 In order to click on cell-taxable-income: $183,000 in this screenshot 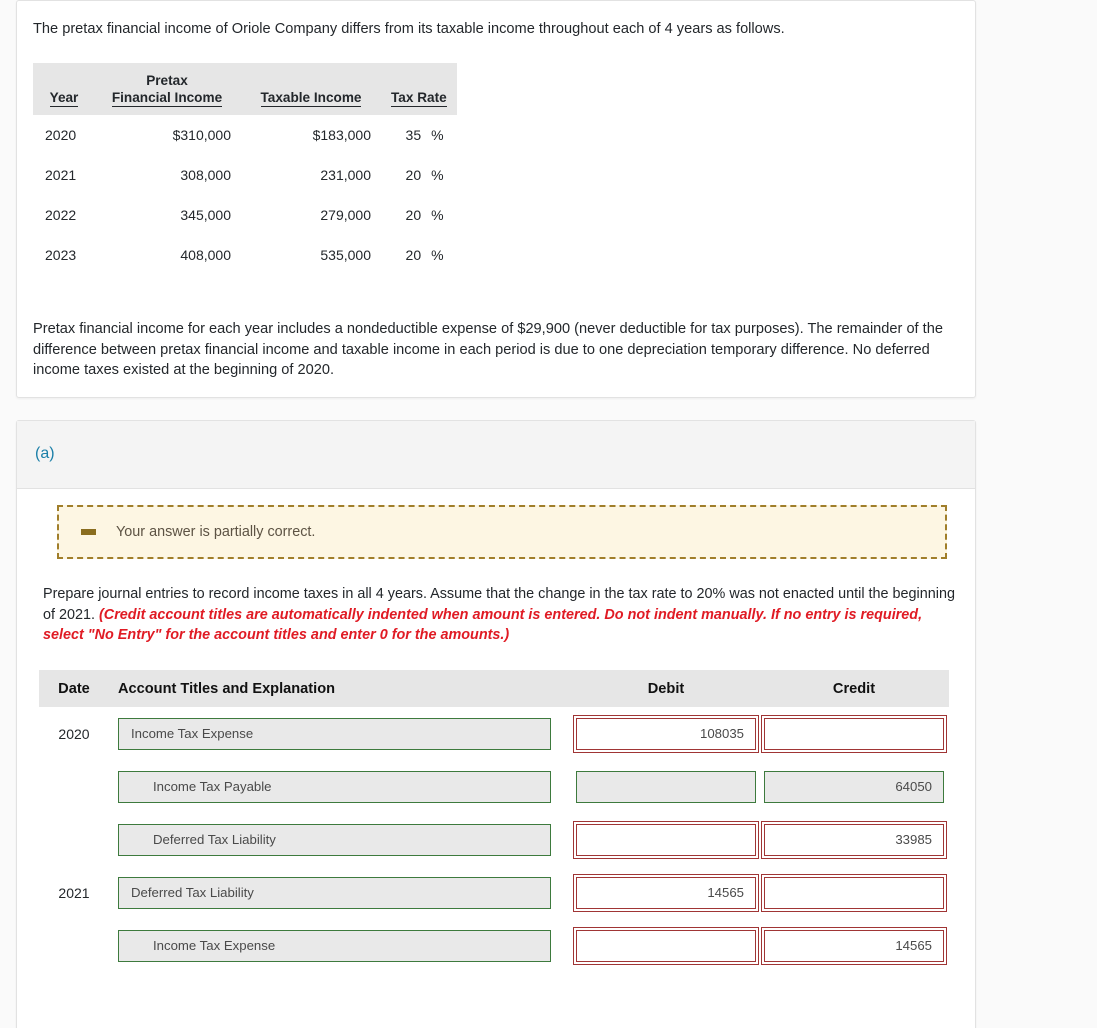, I will do `click(341, 135)`.